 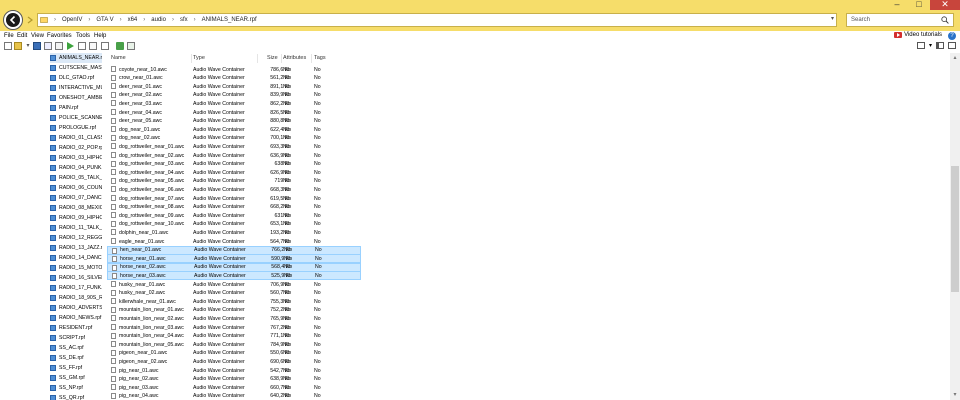 I want to click on new-icon, so click(x=8, y=46).